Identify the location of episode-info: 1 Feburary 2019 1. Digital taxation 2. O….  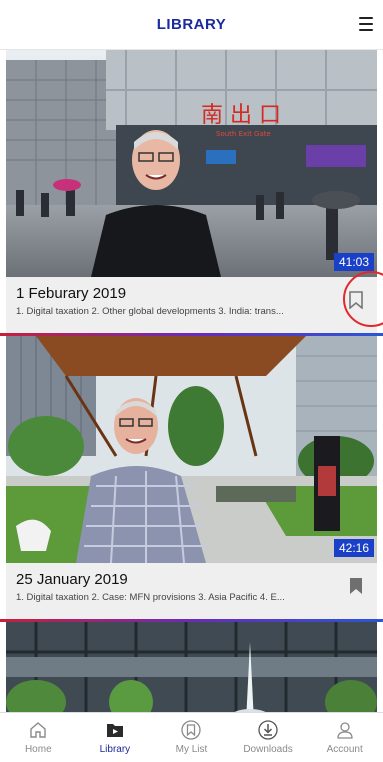
(194, 302).